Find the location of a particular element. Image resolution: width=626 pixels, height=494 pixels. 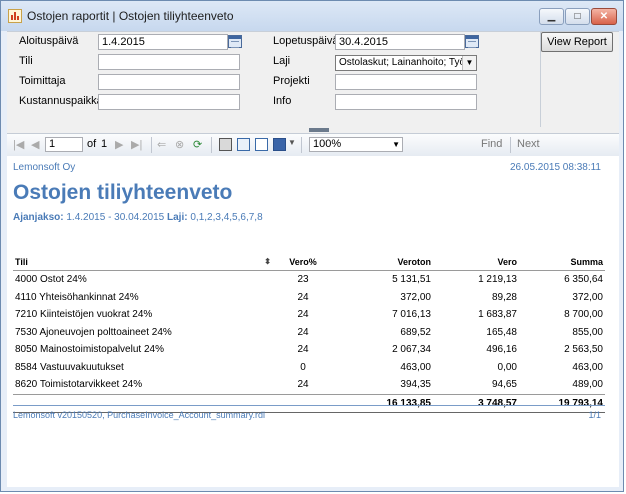

col-header-total: Summa is located at coordinates (562, 262).